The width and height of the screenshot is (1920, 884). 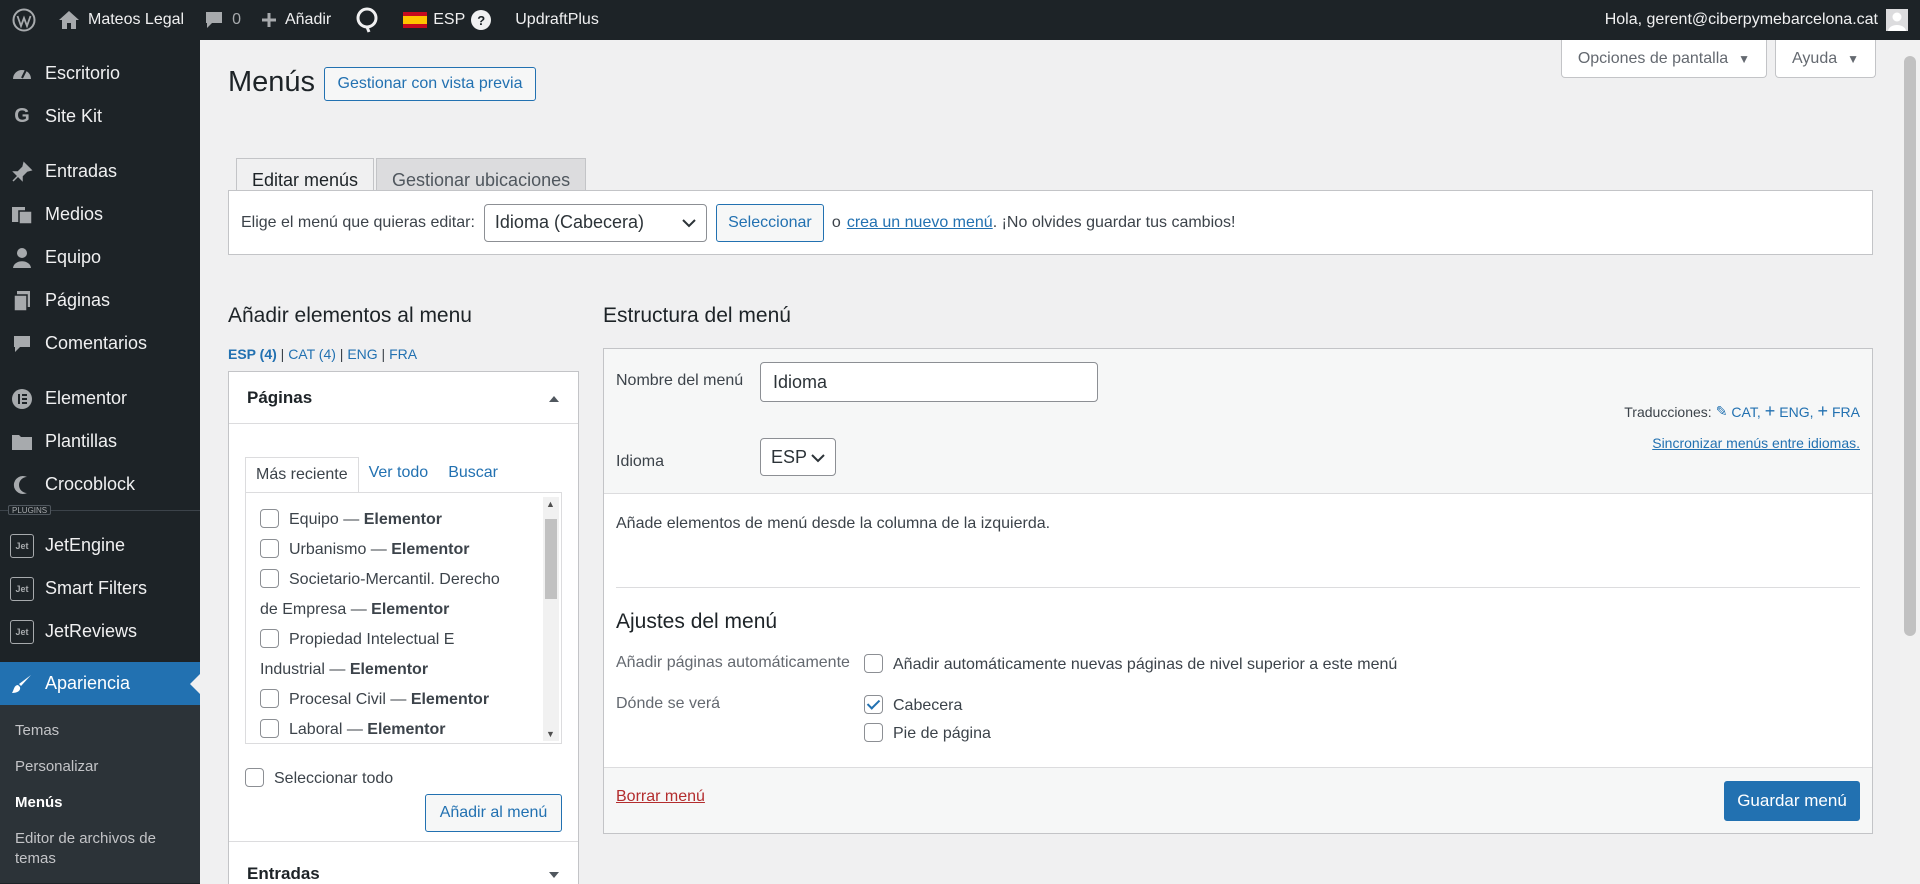 What do you see at coordinates (283, 873) in the screenshot?
I see `posts-accordion-title: Entradas` at bounding box center [283, 873].